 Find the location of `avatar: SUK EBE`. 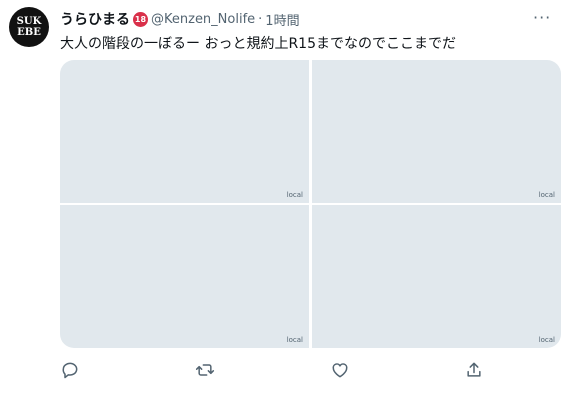

avatar: SUK EBE is located at coordinates (29, 27).